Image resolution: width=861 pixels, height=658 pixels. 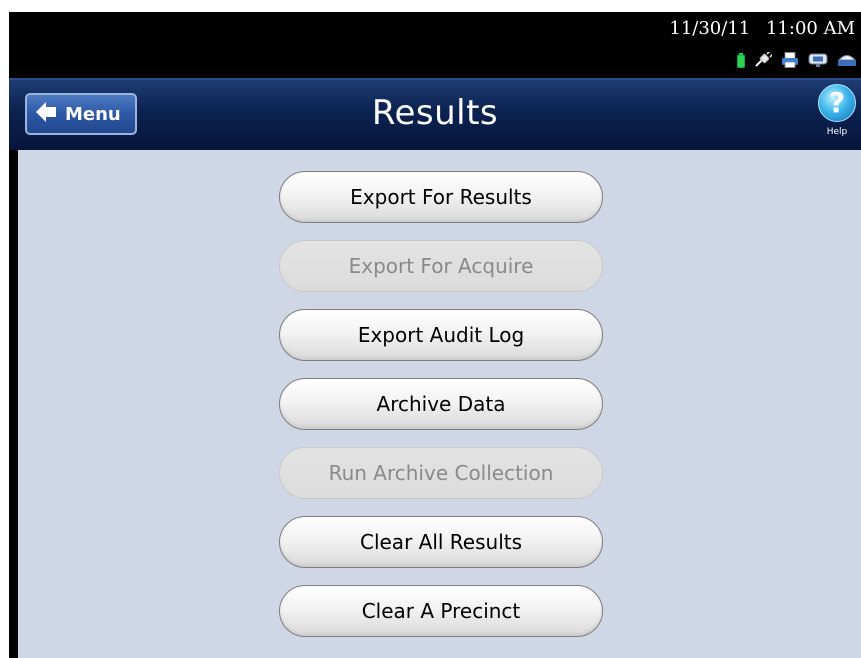 I want to click on network-icon, so click(x=818, y=60).